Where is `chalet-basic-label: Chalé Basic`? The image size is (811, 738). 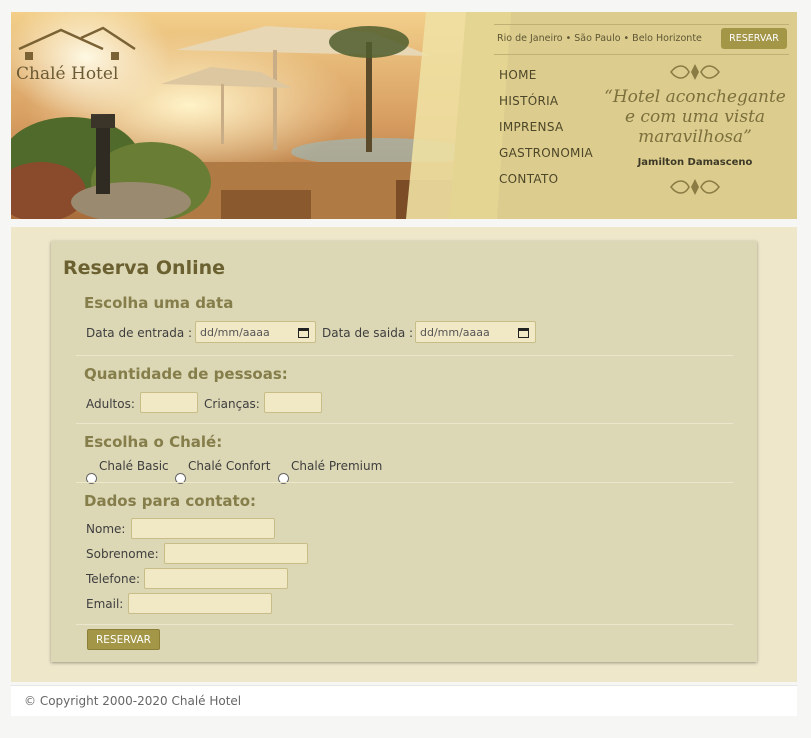
chalet-basic-label: Chalé Basic is located at coordinates (134, 466).